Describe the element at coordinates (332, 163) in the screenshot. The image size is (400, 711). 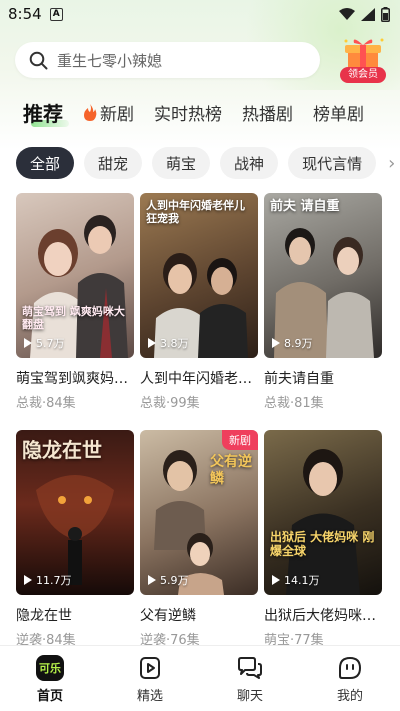
I see `chip-modern-romance: 现代言情` at that location.